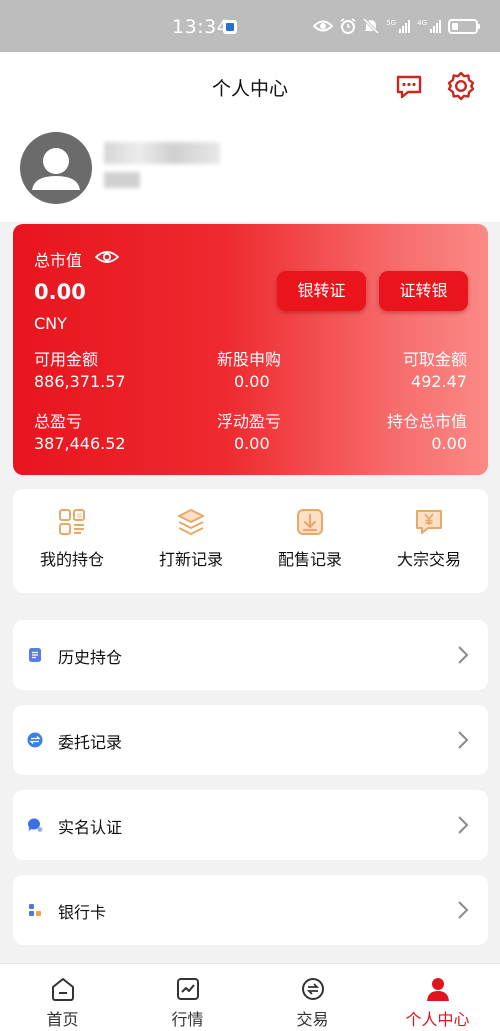  I want to click on withdrawable-amount-label: 可取金额, so click(434, 359).